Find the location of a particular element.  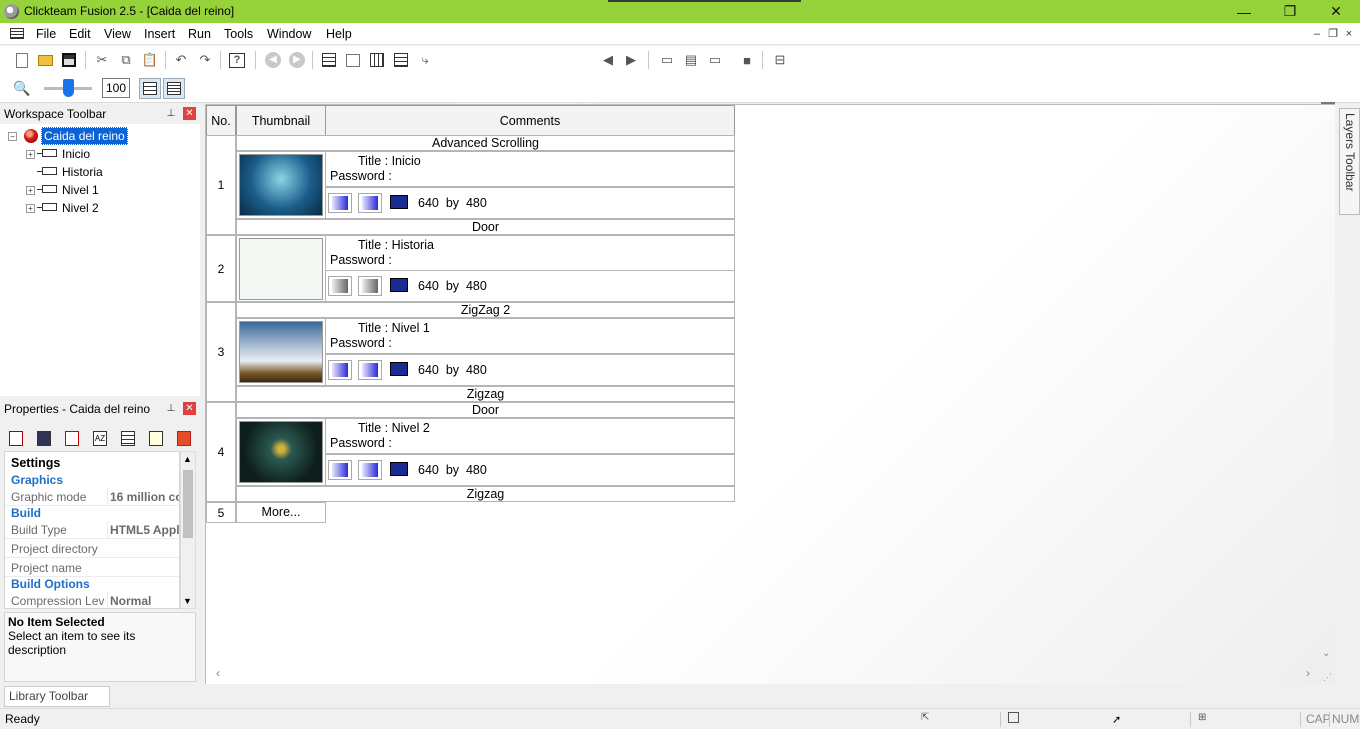

category-build: Build is located at coordinates (26, 513).